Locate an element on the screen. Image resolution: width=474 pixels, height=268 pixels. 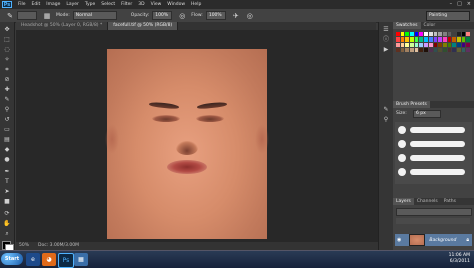
tab-color: Color is located at coordinates (430, 25).